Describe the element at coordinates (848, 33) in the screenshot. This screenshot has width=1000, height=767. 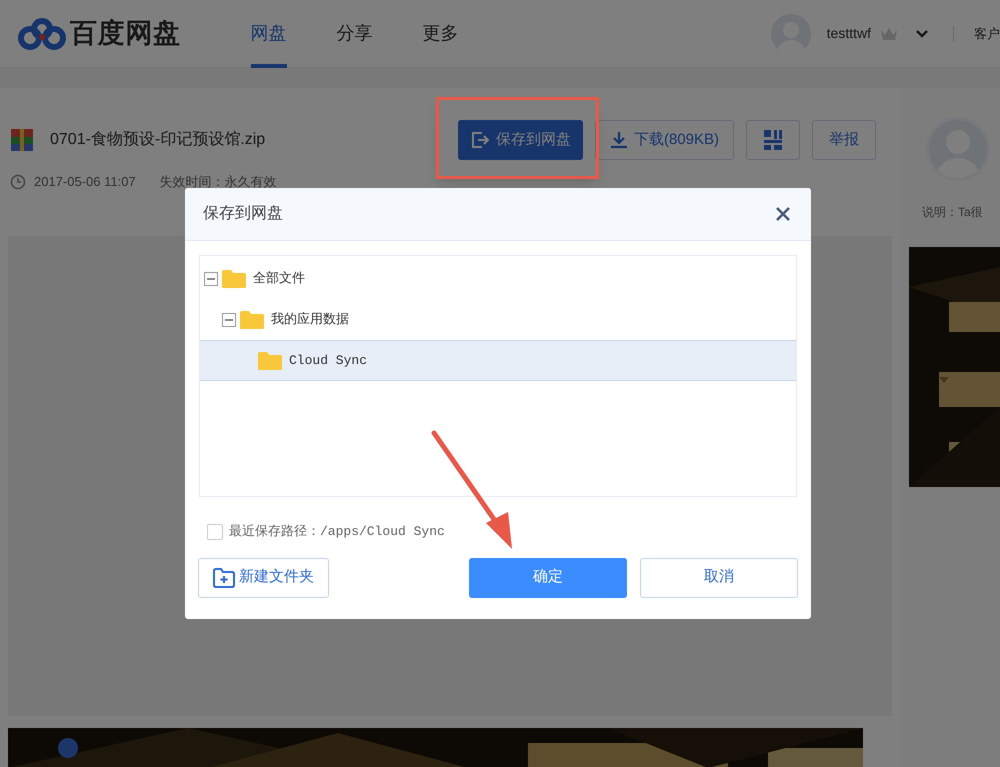
I see `username: testttwf` at that location.